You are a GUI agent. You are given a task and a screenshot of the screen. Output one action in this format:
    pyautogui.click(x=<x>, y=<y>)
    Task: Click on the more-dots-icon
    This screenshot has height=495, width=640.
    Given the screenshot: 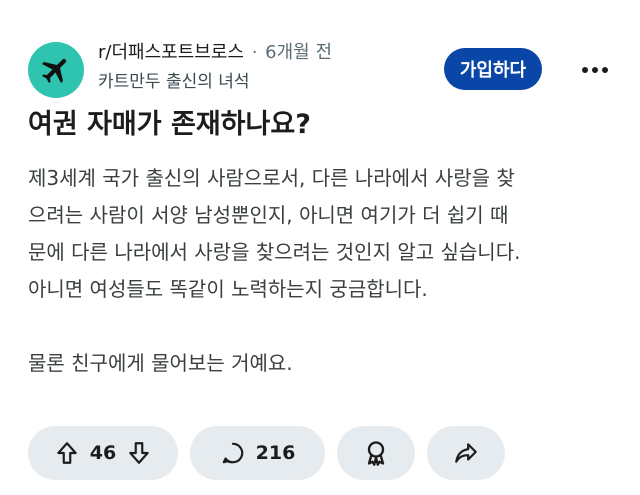 What is the action you would take?
    pyautogui.click(x=595, y=70)
    